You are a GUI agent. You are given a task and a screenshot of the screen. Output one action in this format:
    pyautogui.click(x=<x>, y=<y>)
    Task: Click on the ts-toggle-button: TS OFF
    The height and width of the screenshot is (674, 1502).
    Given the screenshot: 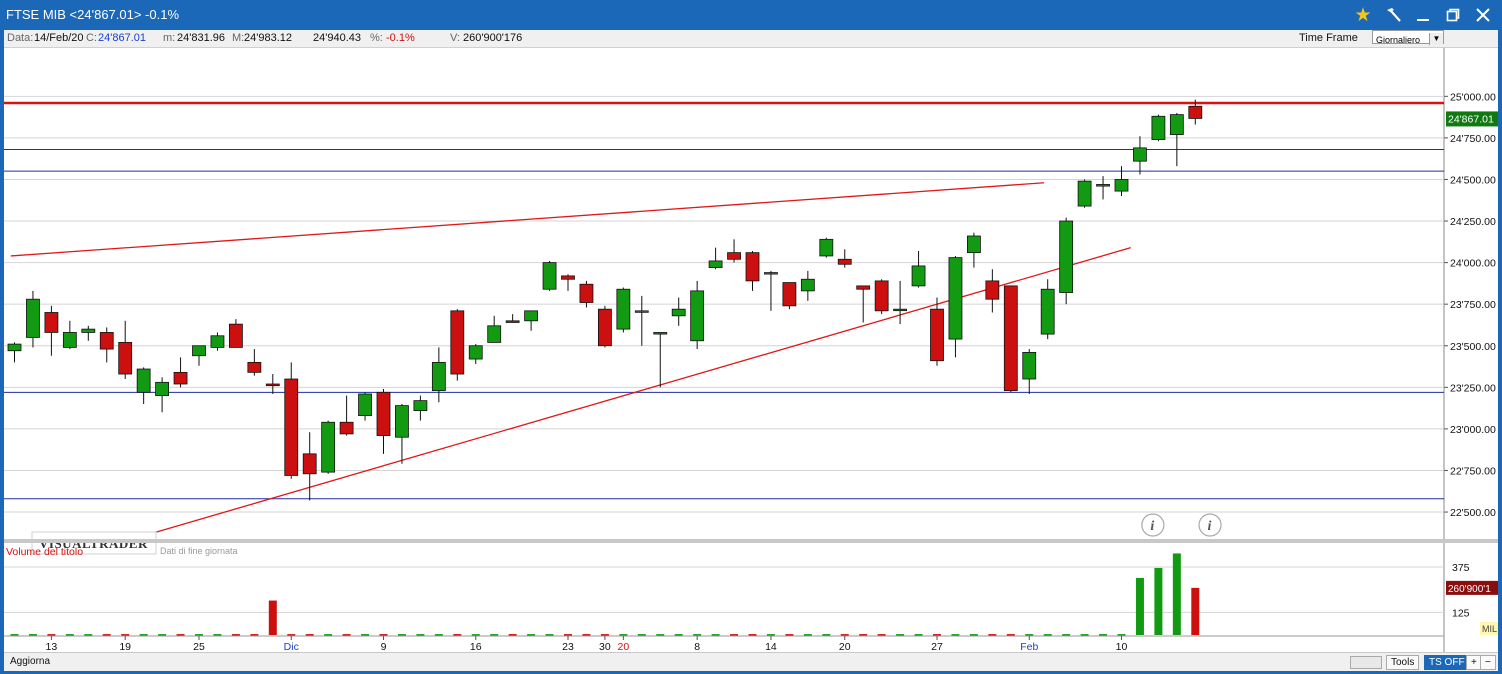 What is the action you would take?
    pyautogui.click(x=1447, y=662)
    